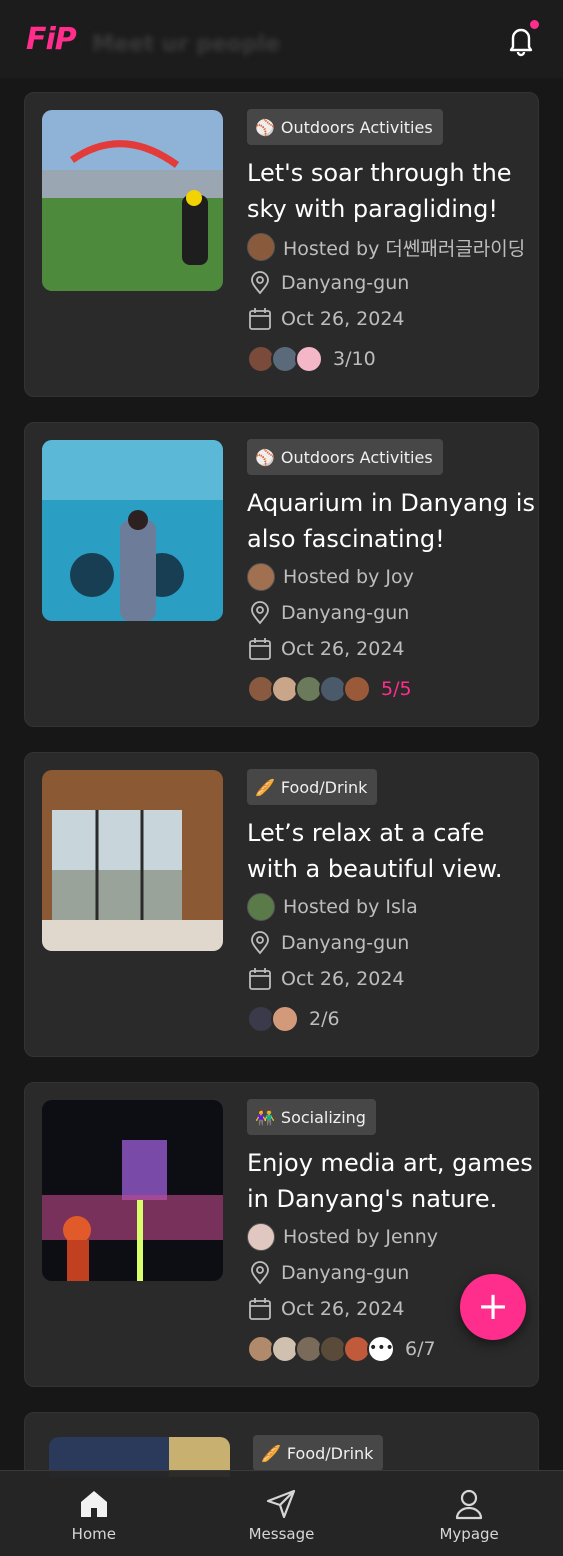 Image resolution: width=563 pixels, height=1556 pixels. I want to click on nav-message: Message, so click(281, 1515).